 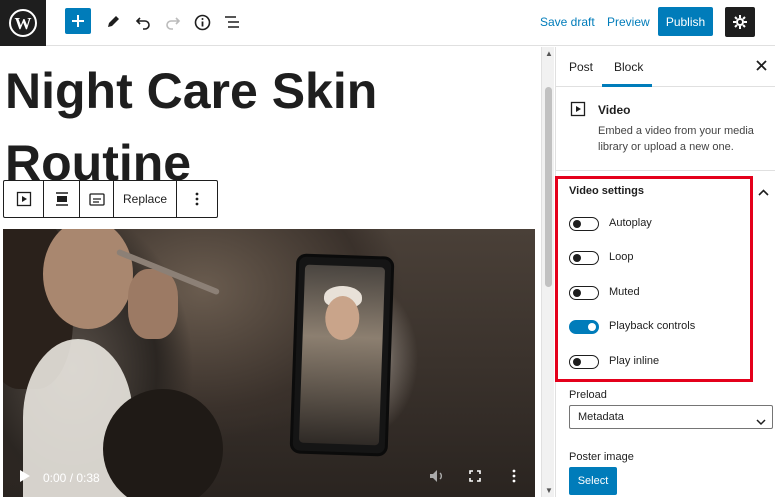 I want to click on tab-post: Post, so click(x=581, y=67).